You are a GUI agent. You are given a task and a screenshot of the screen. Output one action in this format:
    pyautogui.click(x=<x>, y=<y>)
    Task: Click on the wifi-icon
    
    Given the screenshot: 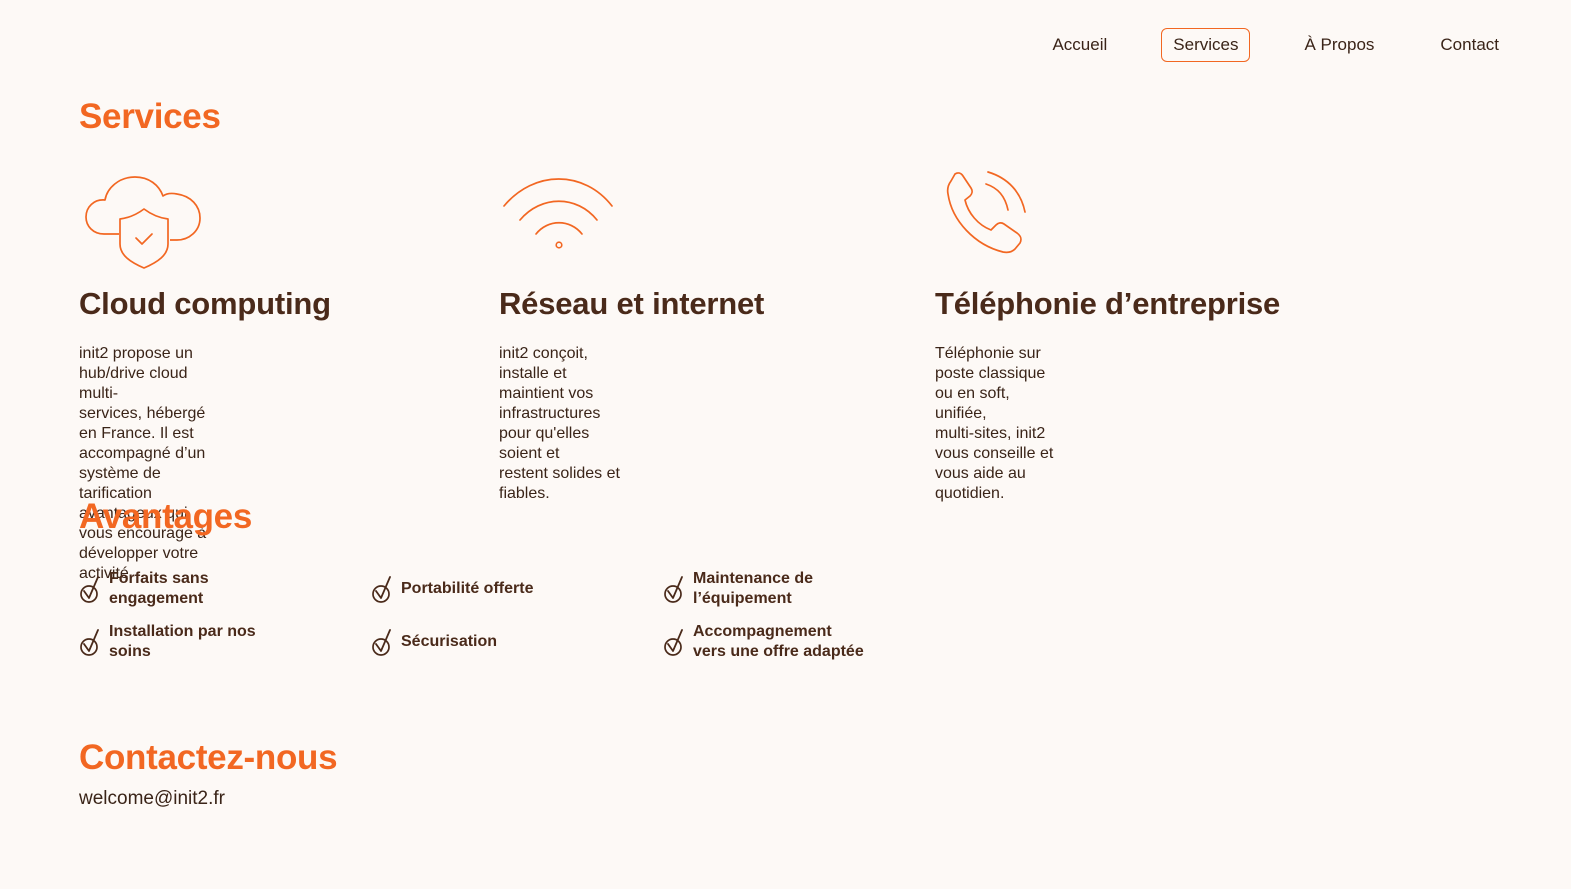 What is the action you would take?
    pyautogui.click(x=564, y=223)
    